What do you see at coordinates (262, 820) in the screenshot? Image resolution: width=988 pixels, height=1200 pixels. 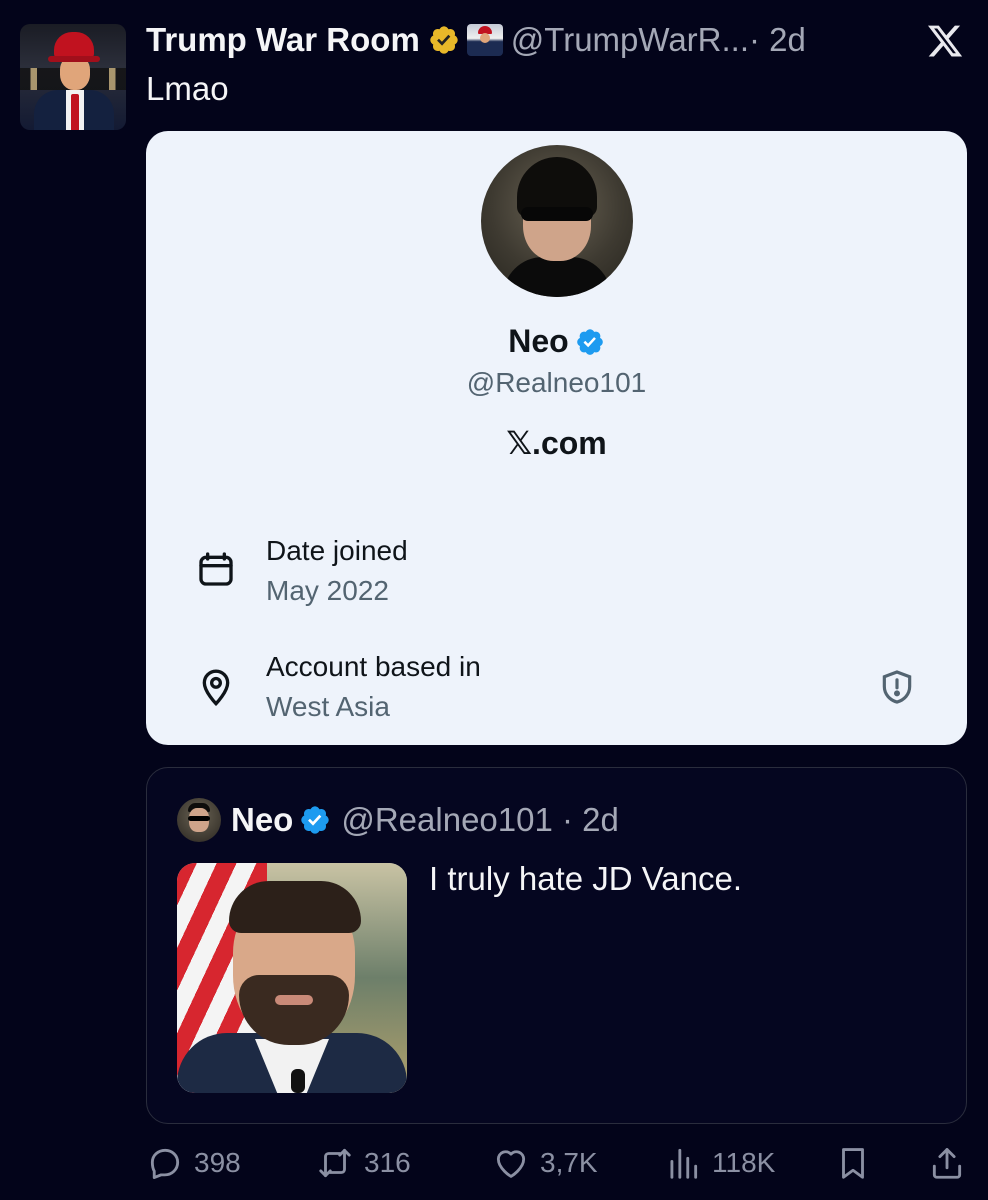 I see `quote-author-name: Neo` at bounding box center [262, 820].